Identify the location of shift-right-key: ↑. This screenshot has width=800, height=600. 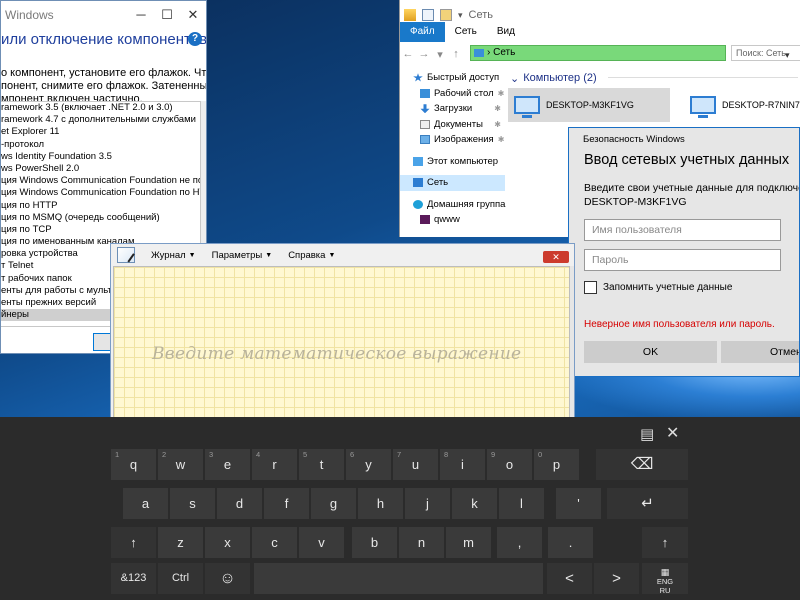
(665, 542).